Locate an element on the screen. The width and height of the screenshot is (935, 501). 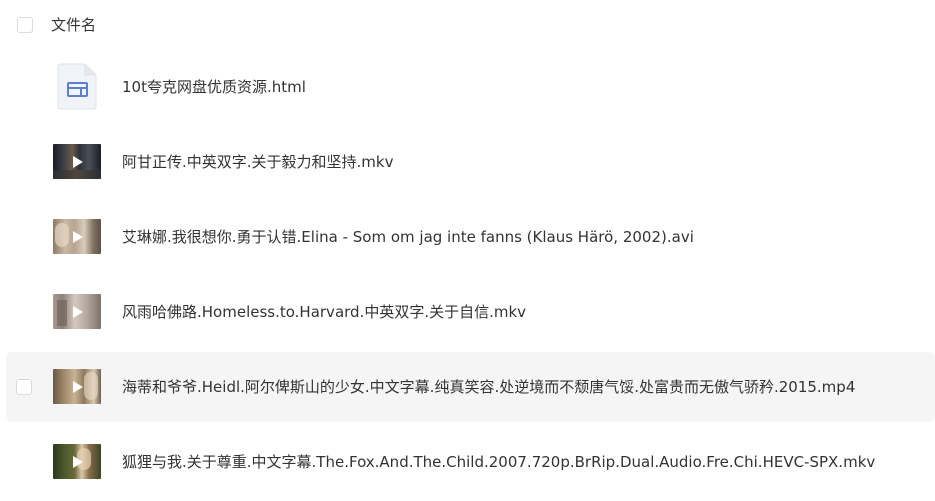
file-row-3: 风雨哈佛路.Homeless.to.Harvard.中英双字.关于自信.mkv is located at coordinates (470, 312).